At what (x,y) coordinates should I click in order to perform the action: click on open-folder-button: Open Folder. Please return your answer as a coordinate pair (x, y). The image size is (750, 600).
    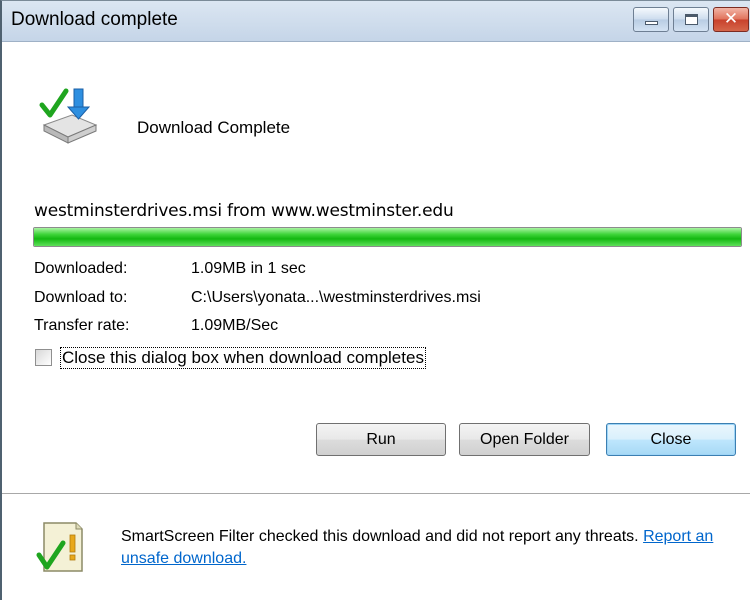
    Looking at the image, I should click on (524, 439).